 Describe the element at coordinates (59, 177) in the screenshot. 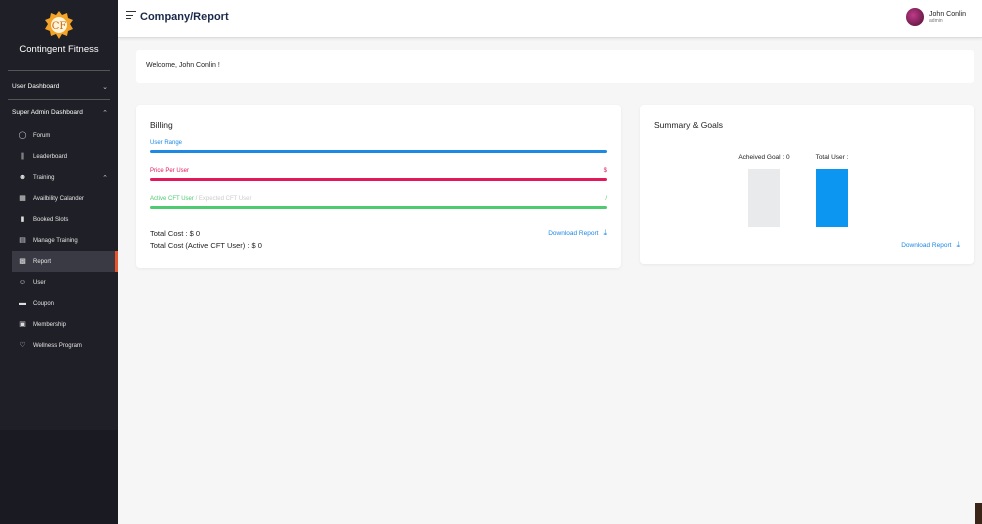

I see `sidebar-item-training: ☻ Training ⌃` at that location.